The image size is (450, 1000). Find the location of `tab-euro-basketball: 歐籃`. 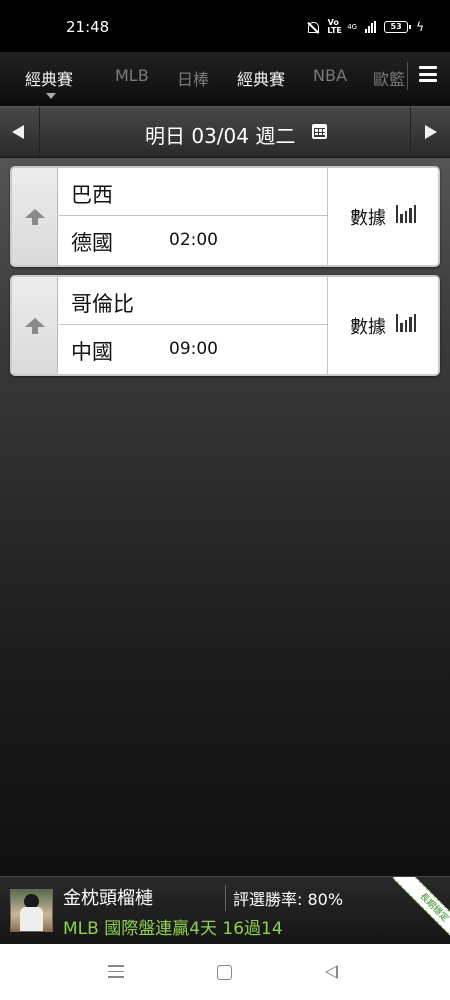

tab-euro-basketball: 歐籃 is located at coordinates (389, 78).